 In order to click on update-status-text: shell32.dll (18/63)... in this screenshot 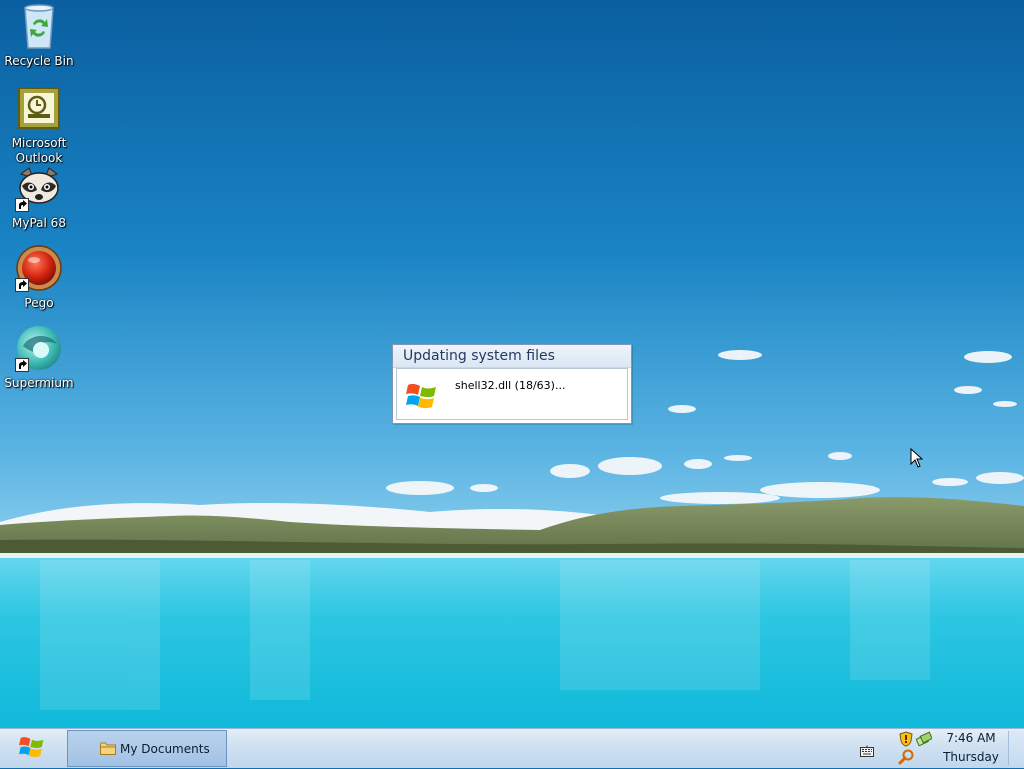, I will do `click(510, 385)`.